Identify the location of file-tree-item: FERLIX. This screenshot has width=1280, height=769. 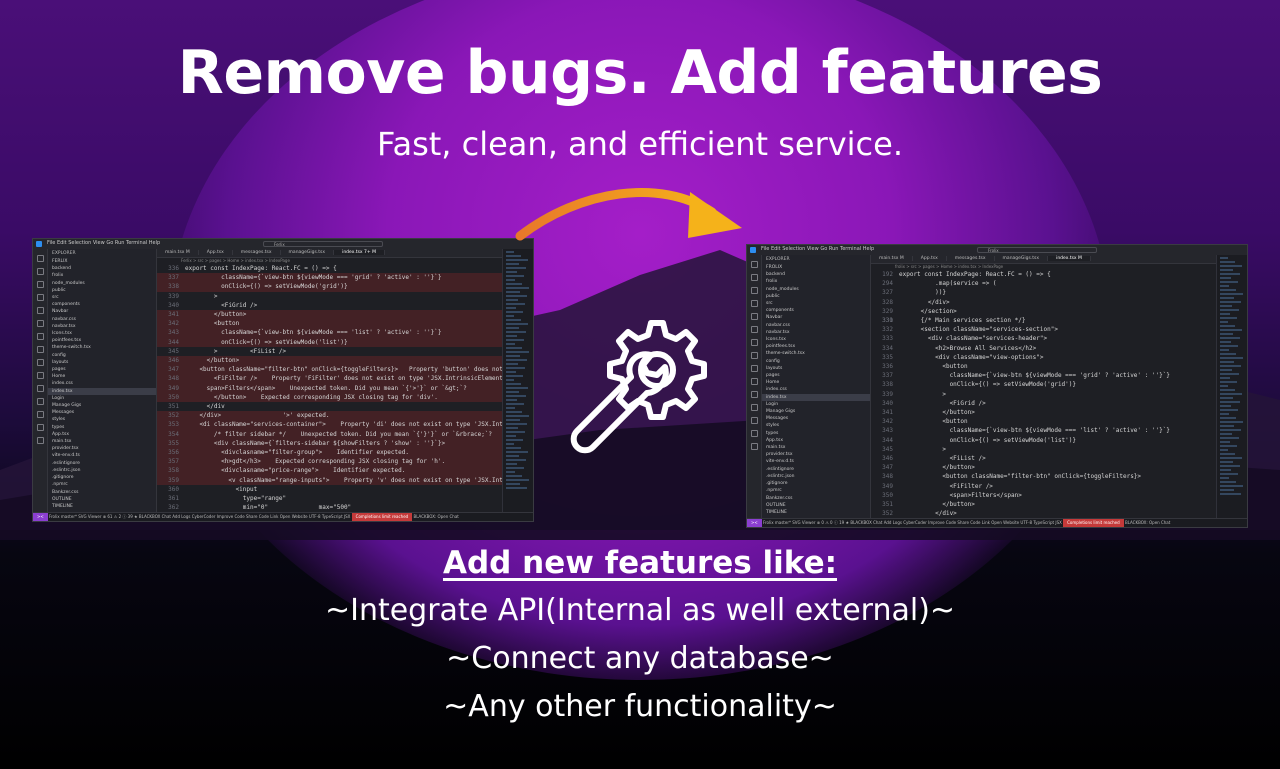
(102, 261).